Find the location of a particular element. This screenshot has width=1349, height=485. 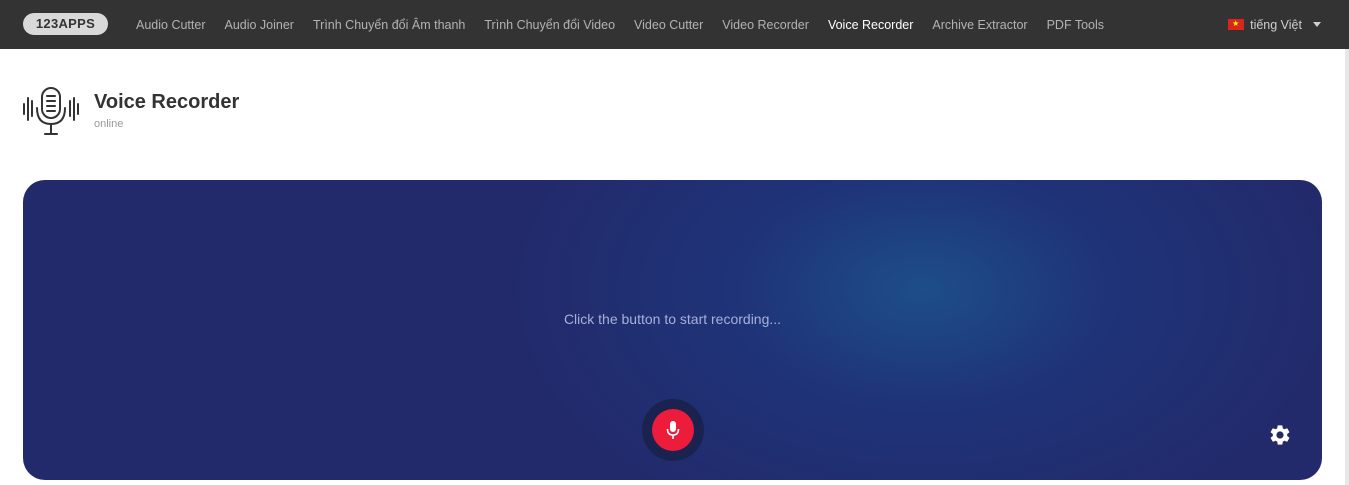

record-button-inner is located at coordinates (673, 430).